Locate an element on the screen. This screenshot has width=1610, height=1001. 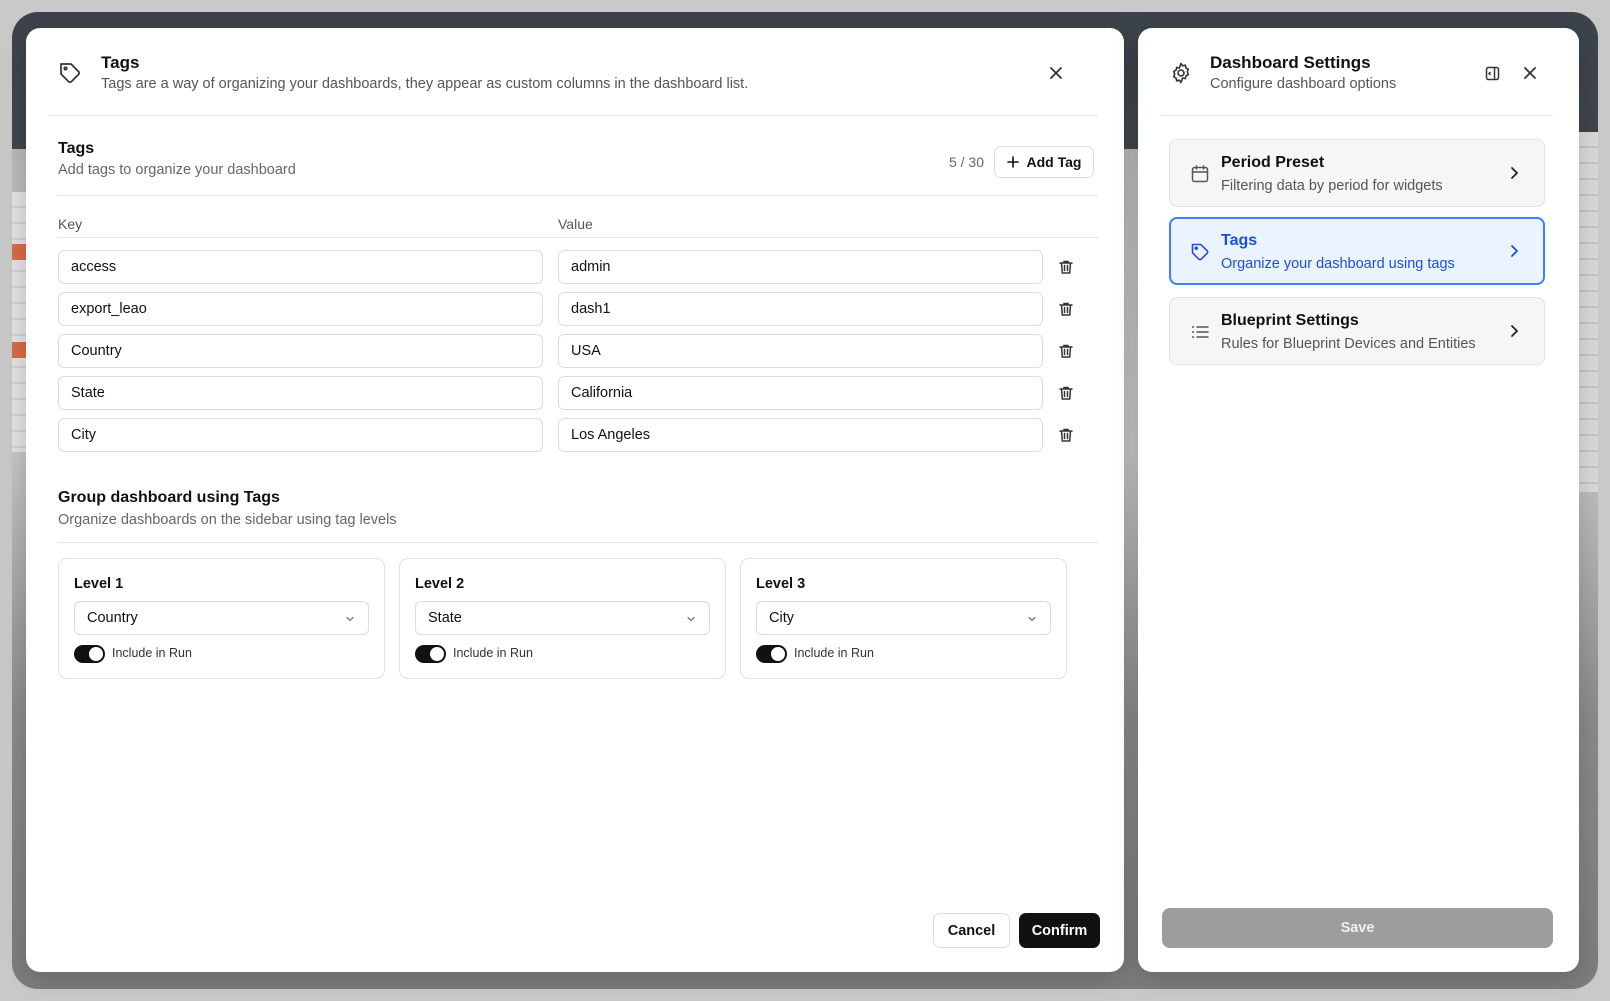
level-select: State is located at coordinates (562, 618).